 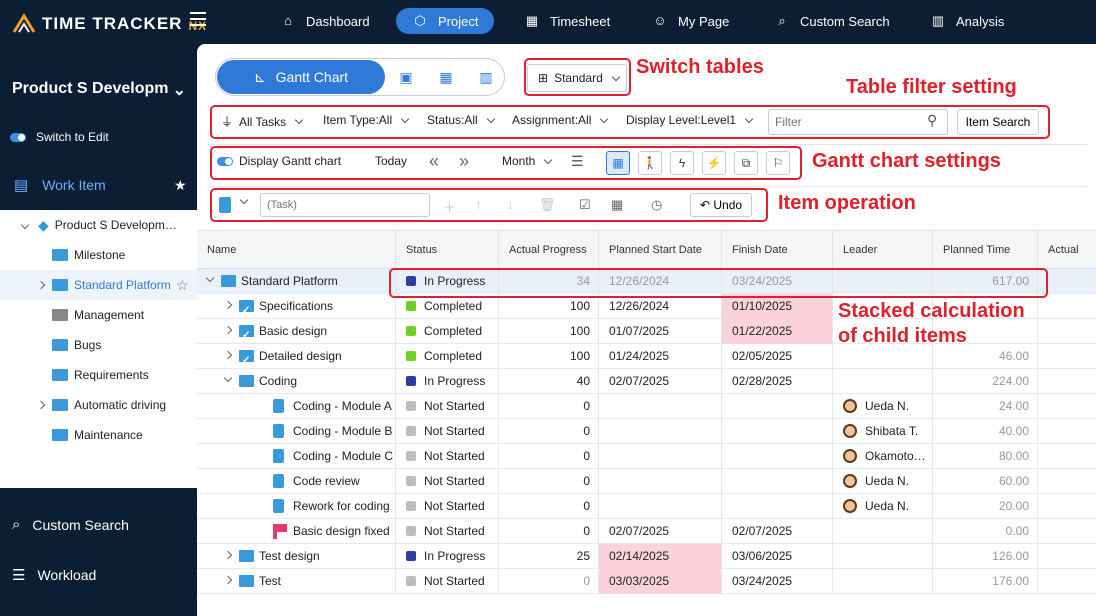 What do you see at coordinates (777, 356) in the screenshot?
I see `finish-date-cell: 02/05/2025` at bounding box center [777, 356].